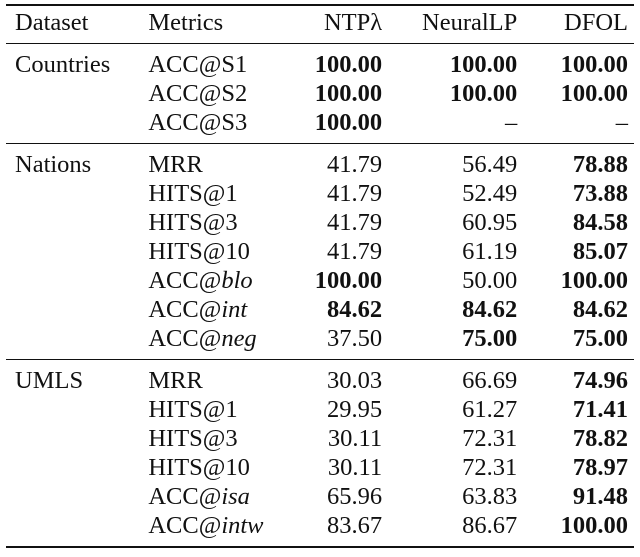 The image size is (640, 557). I want to click on metric-cell: HITS@10, so click(221, 251).